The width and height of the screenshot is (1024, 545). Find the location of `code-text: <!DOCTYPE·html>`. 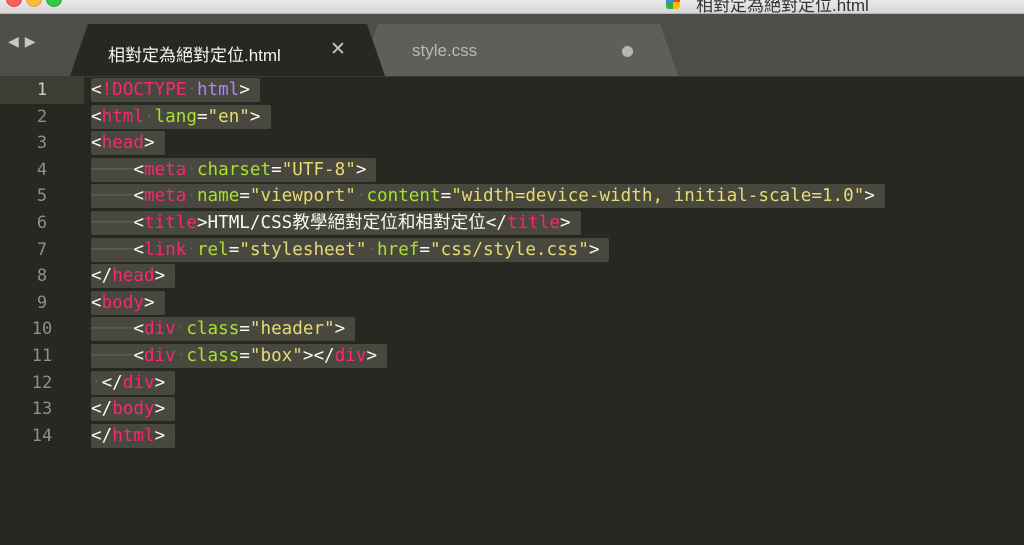

code-text: <!DOCTYPE·html> is located at coordinates (175, 90).